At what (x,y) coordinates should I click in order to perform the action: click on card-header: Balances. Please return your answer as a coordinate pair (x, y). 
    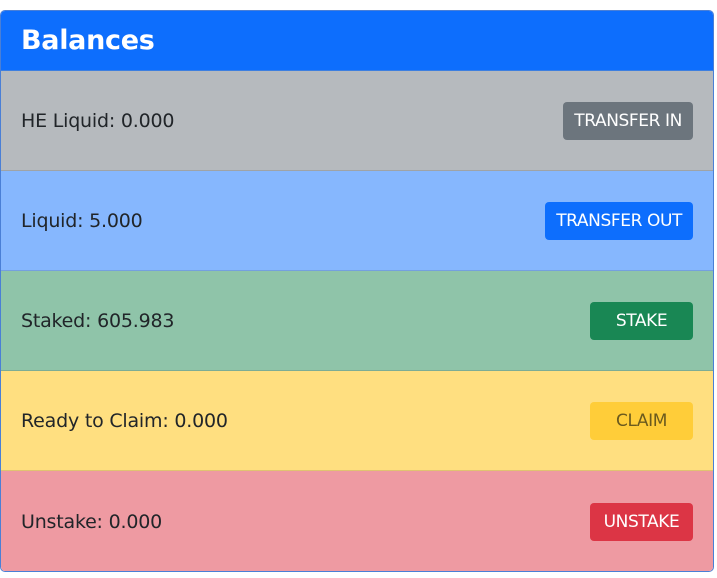
    Looking at the image, I should click on (357, 41).